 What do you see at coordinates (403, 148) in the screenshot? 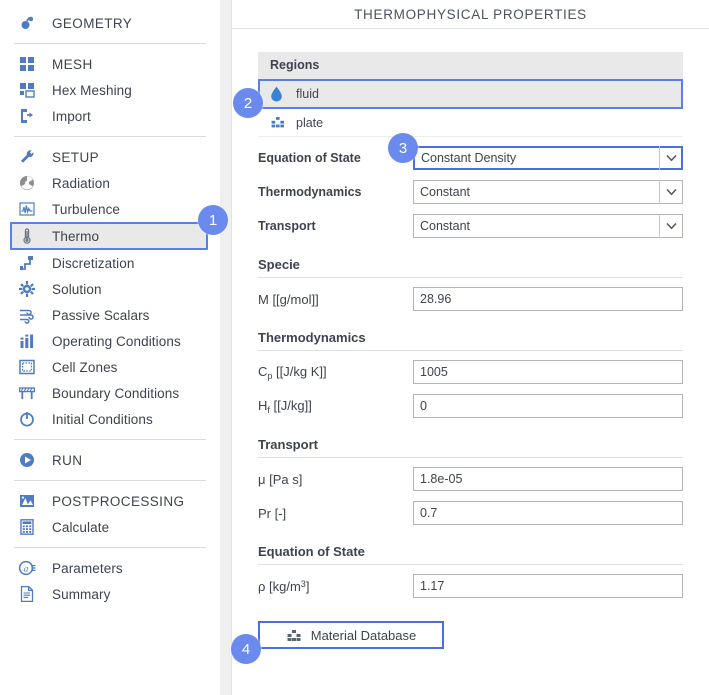
I see `step-badge-number: 3` at bounding box center [403, 148].